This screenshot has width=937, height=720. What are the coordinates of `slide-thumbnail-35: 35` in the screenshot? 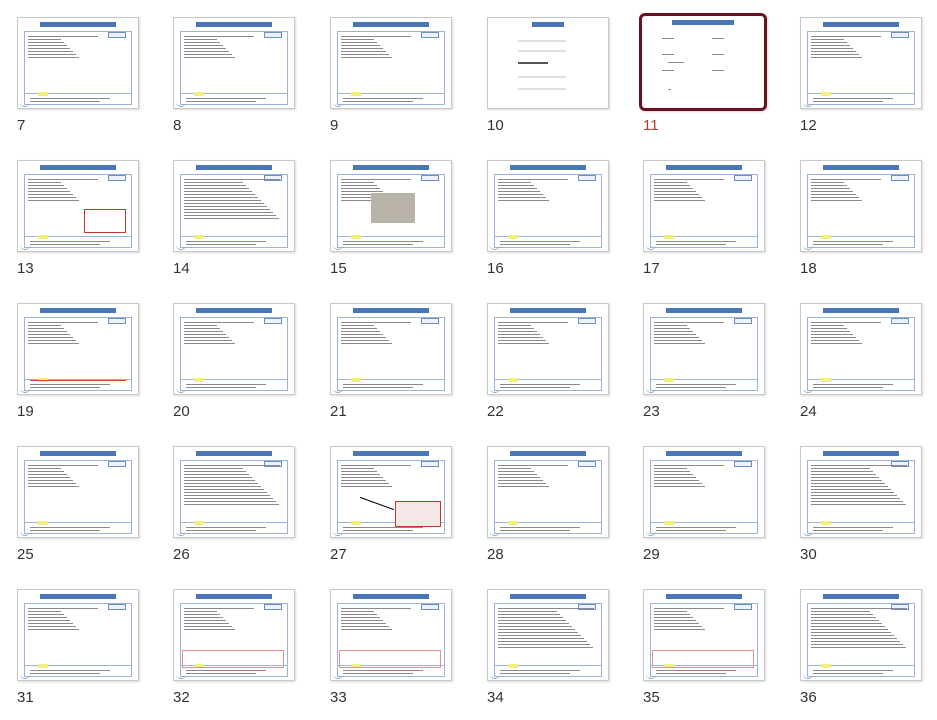 It's located at (705, 649).